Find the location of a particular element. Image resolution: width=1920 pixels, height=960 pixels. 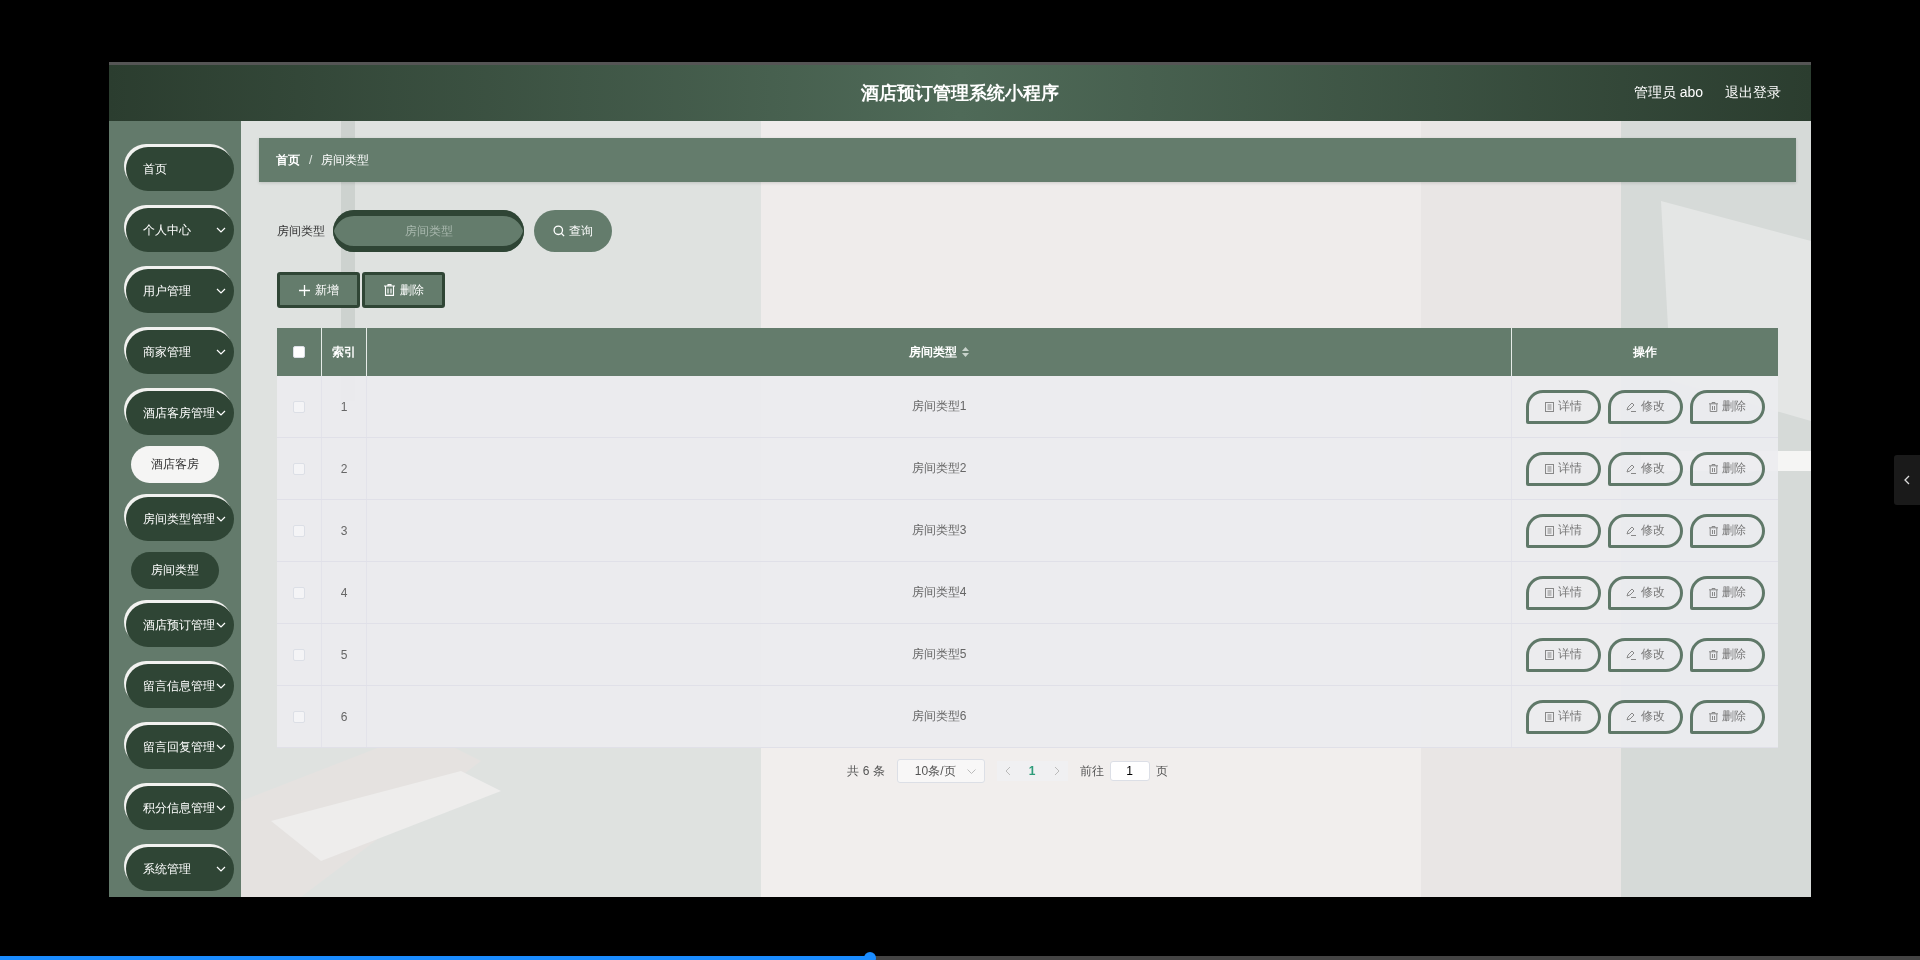

table-cell: 3 is located at coordinates (344, 530).